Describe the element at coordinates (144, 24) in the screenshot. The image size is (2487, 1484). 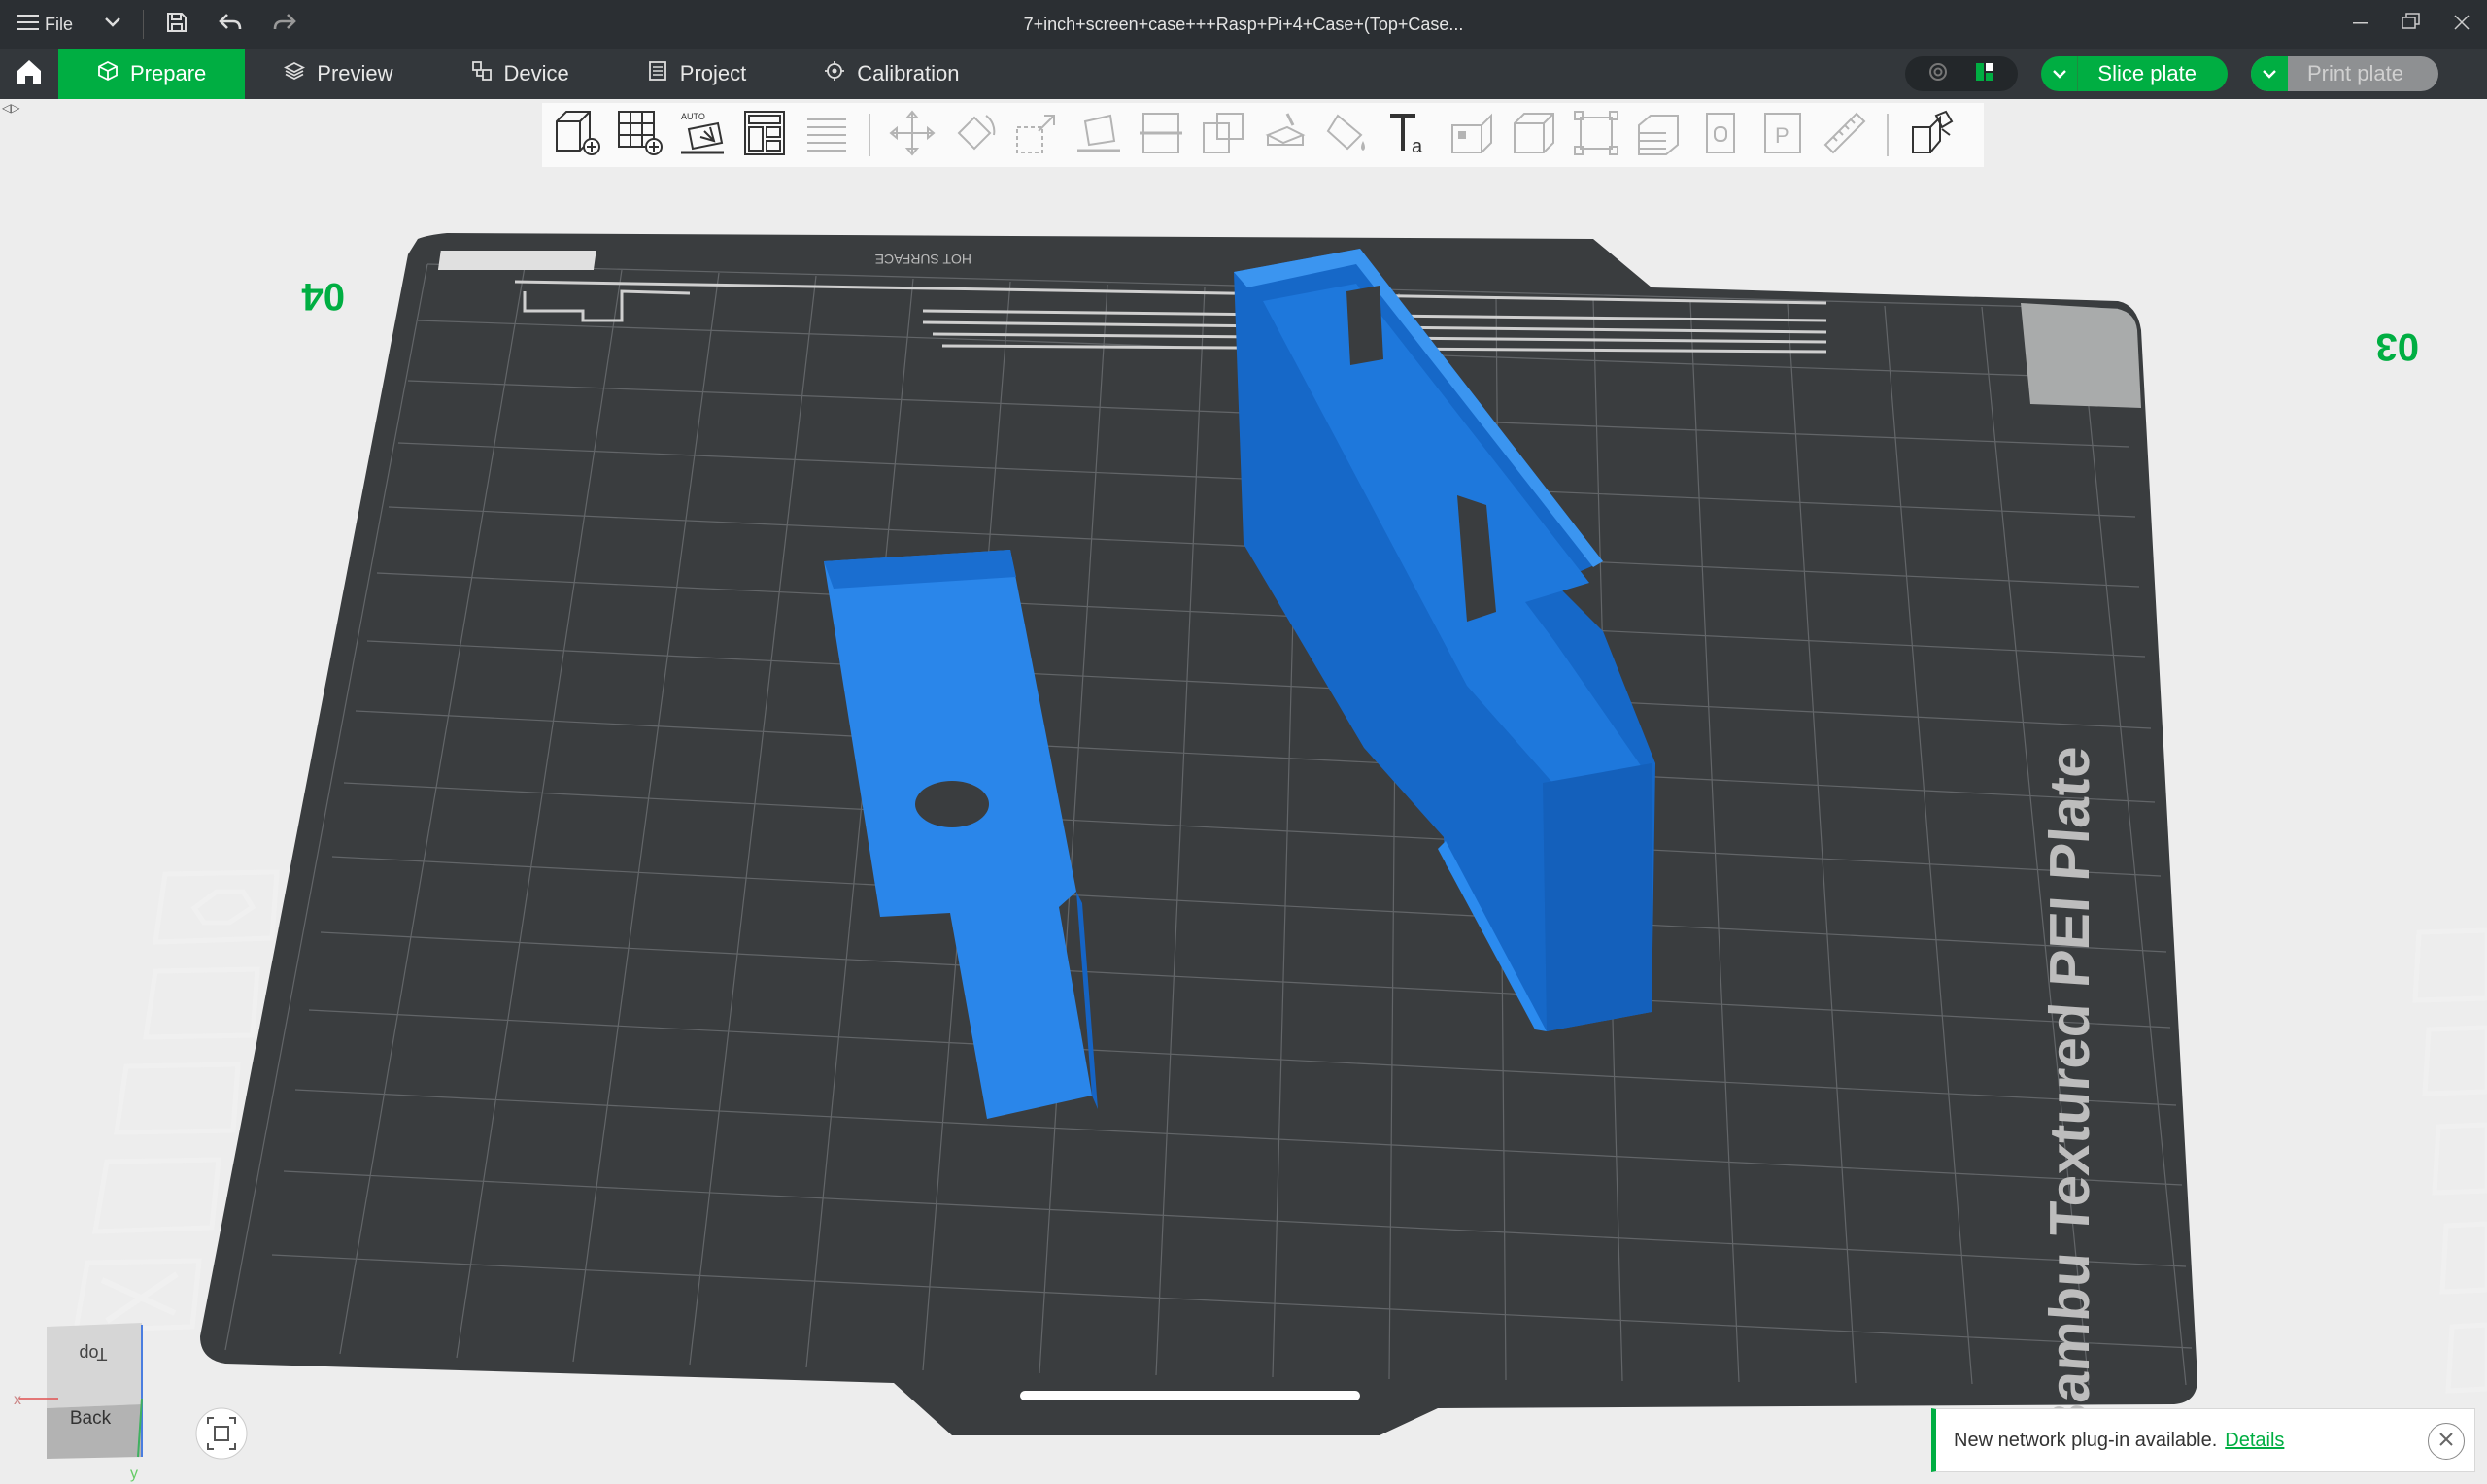
I see `title-separator` at that location.